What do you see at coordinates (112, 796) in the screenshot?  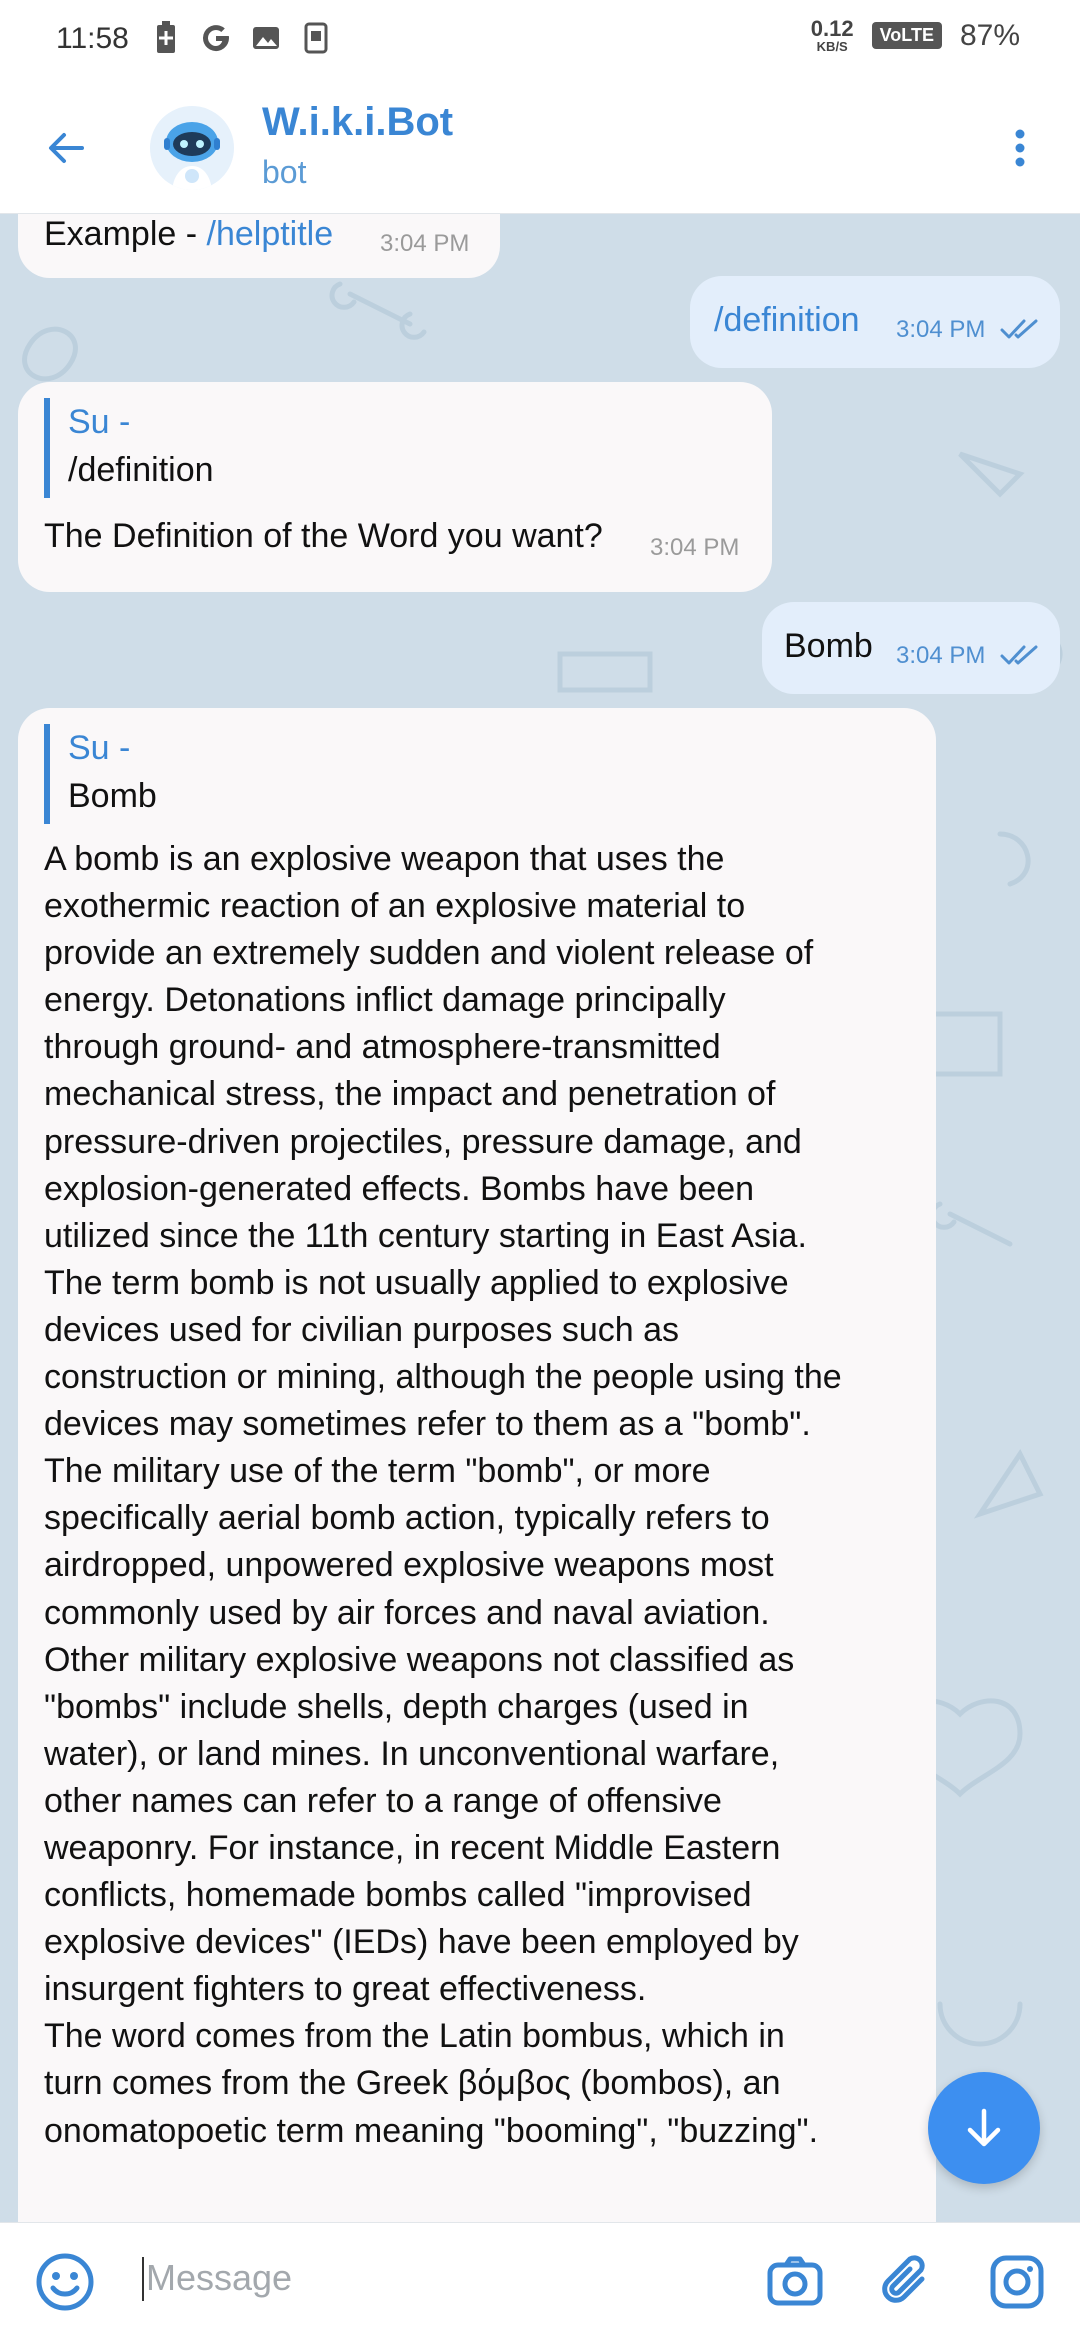 I see `reply-text: Bomb` at bounding box center [112, 796].